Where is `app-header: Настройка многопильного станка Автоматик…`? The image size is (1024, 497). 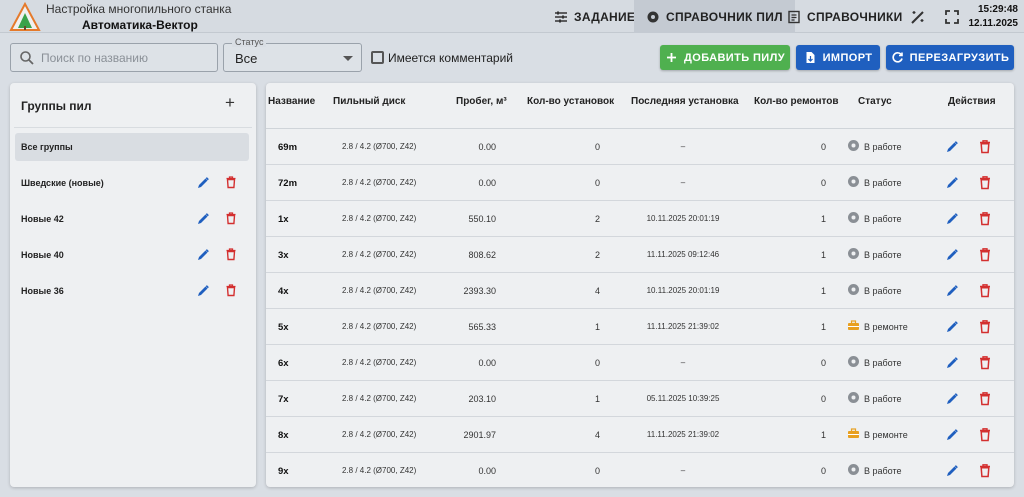 app-header: Настройка многопильного станка Автоматик… is located at coordinates (512, 16).